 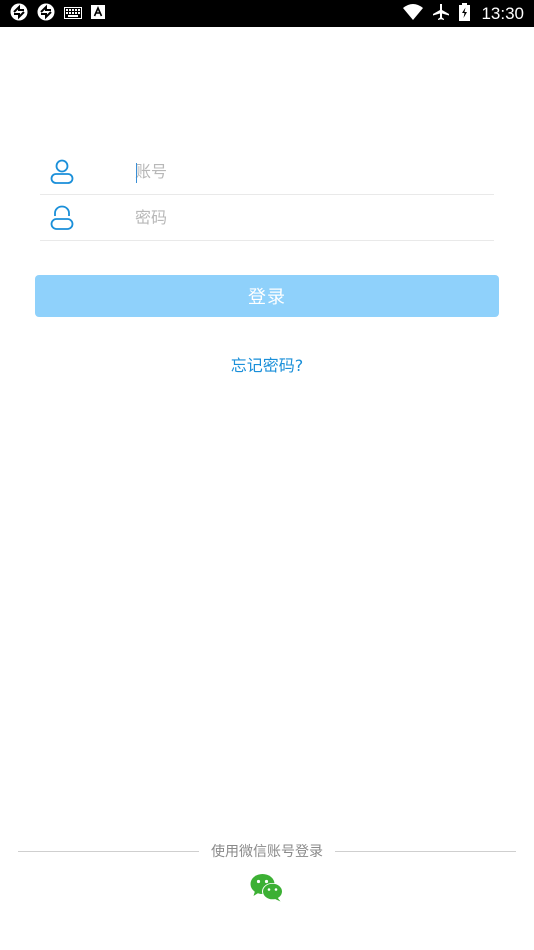 What do you see at coordinates (413, 13) in the screenshot?
I see `wifi-icon` at bounding box center [413, 13].